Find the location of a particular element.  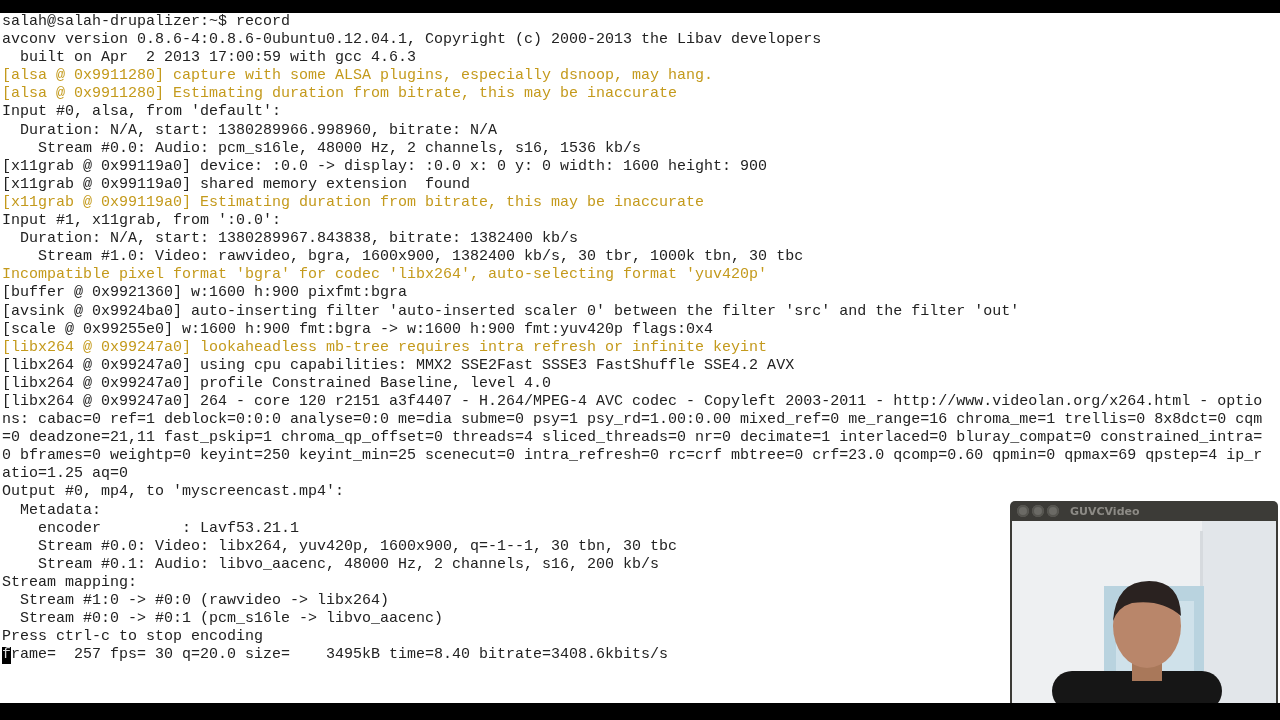

terminal-line: [libx264 @ 0x99247a0] lookaheadless mb-tree requires intra refresh or infinite keyint is located at coordinates (385, 347).